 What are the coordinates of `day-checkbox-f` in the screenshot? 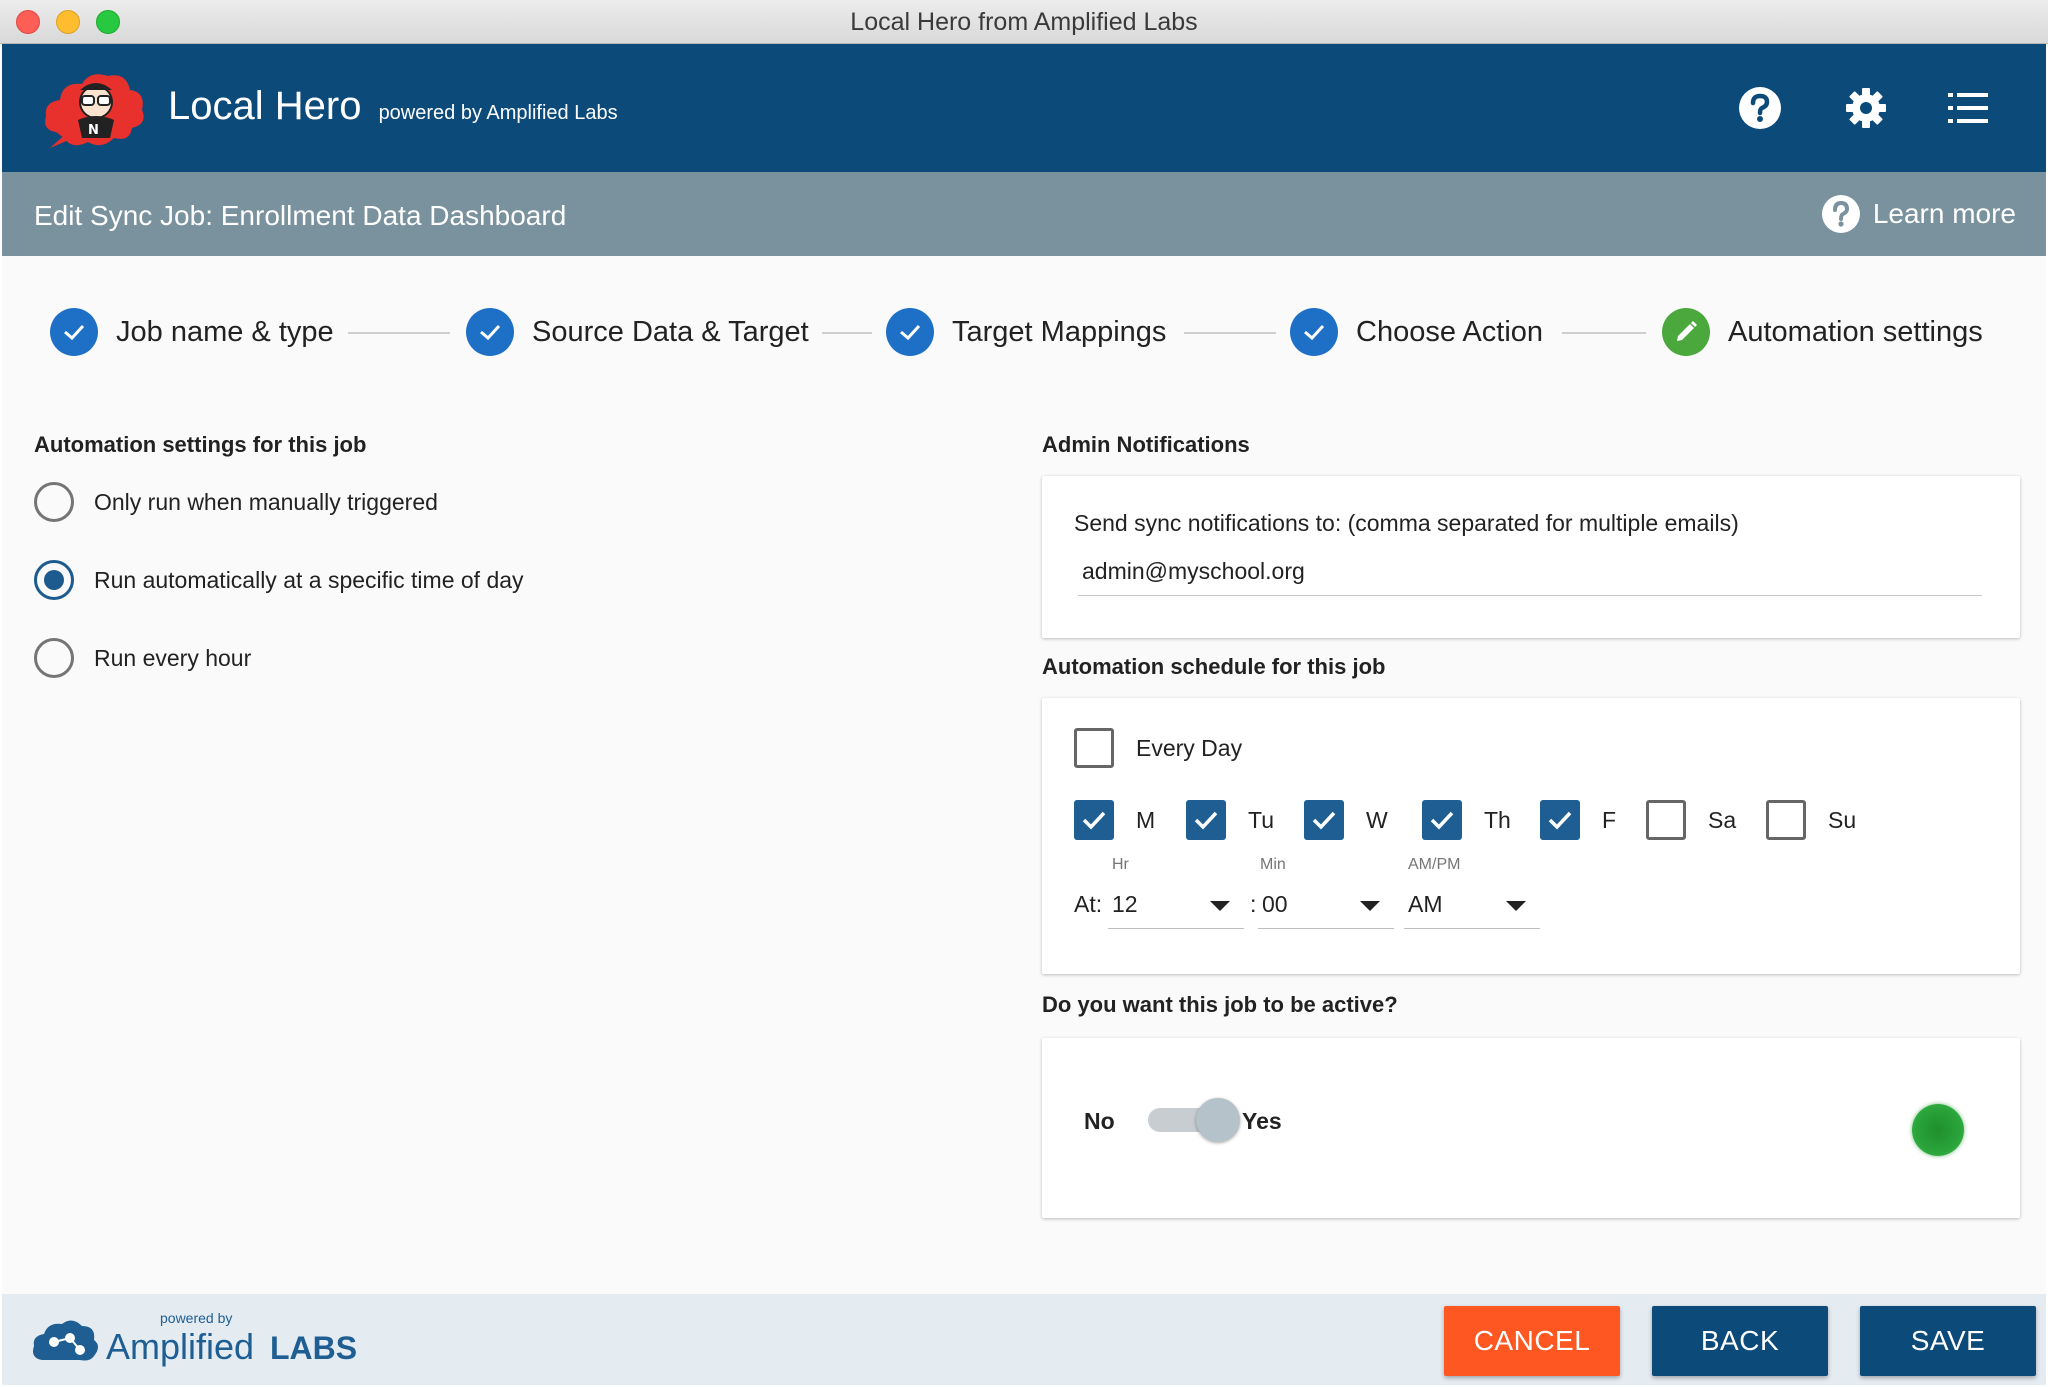 It's located at (1560, 820).